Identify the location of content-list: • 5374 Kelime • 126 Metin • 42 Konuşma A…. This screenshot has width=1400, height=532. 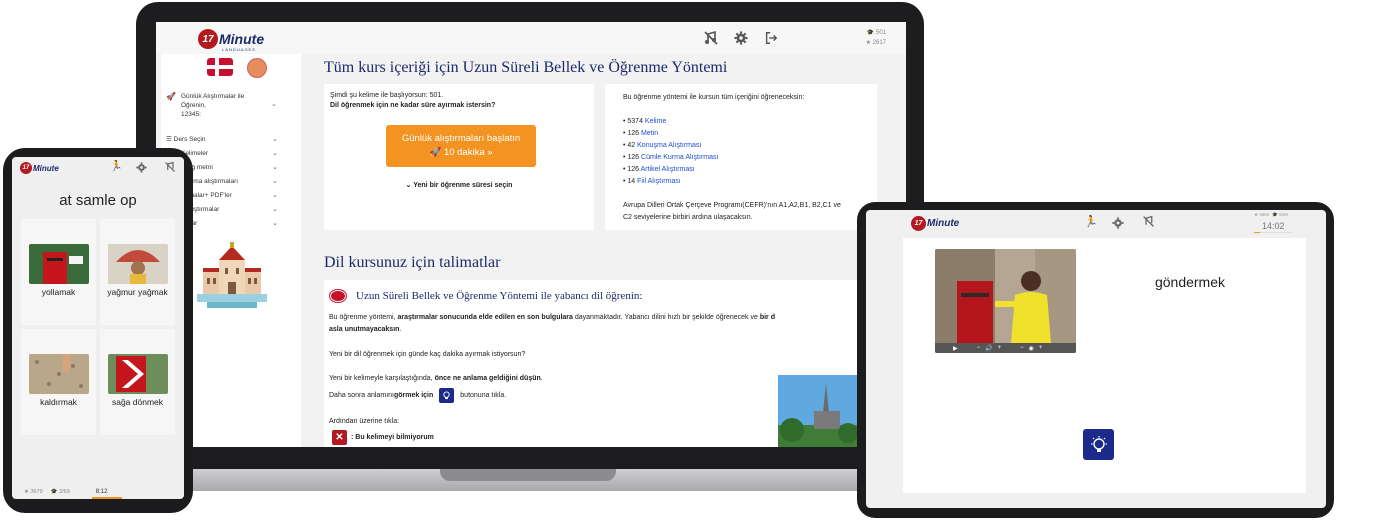
(670, 152).